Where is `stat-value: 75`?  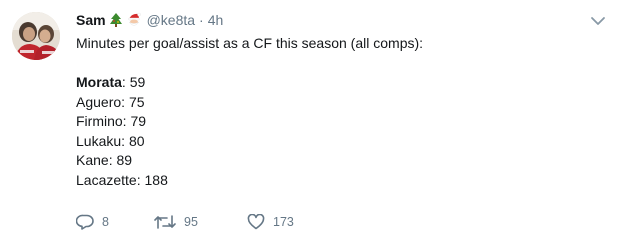 stat-value: 75 is located at coordinates (136, 101).